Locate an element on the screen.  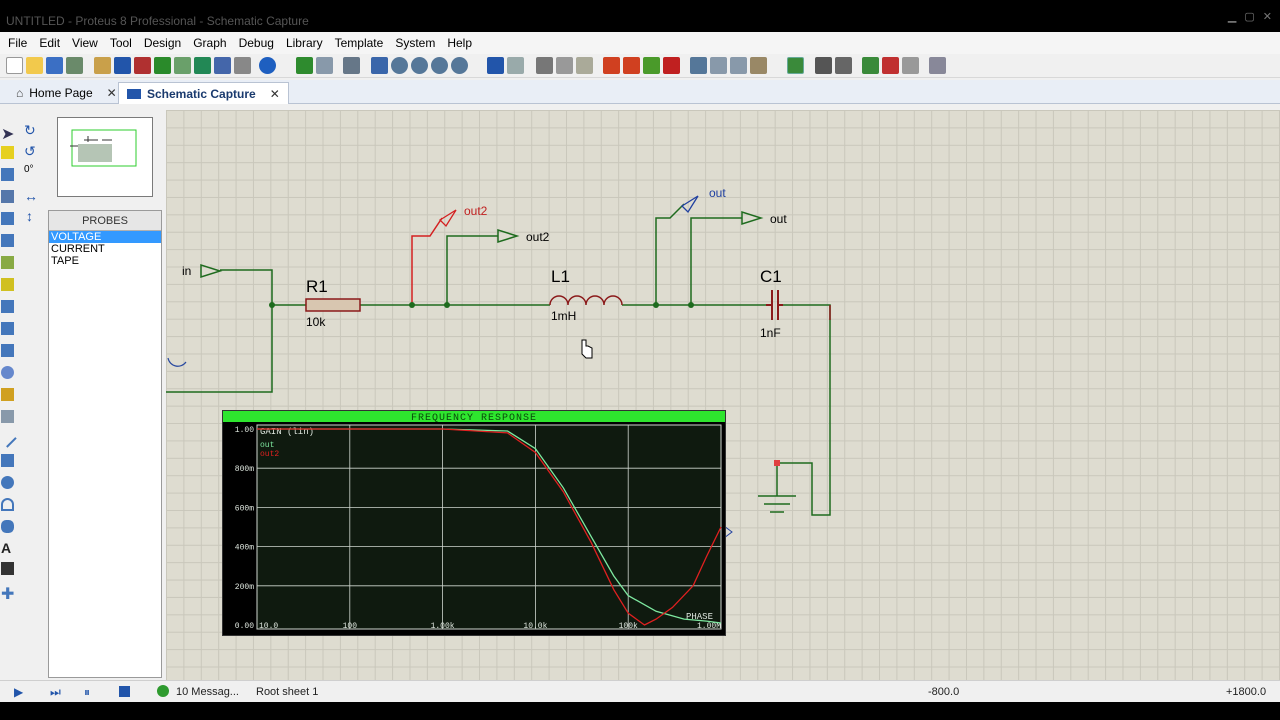
inductor-l1 is located at coordinates (586, 300).